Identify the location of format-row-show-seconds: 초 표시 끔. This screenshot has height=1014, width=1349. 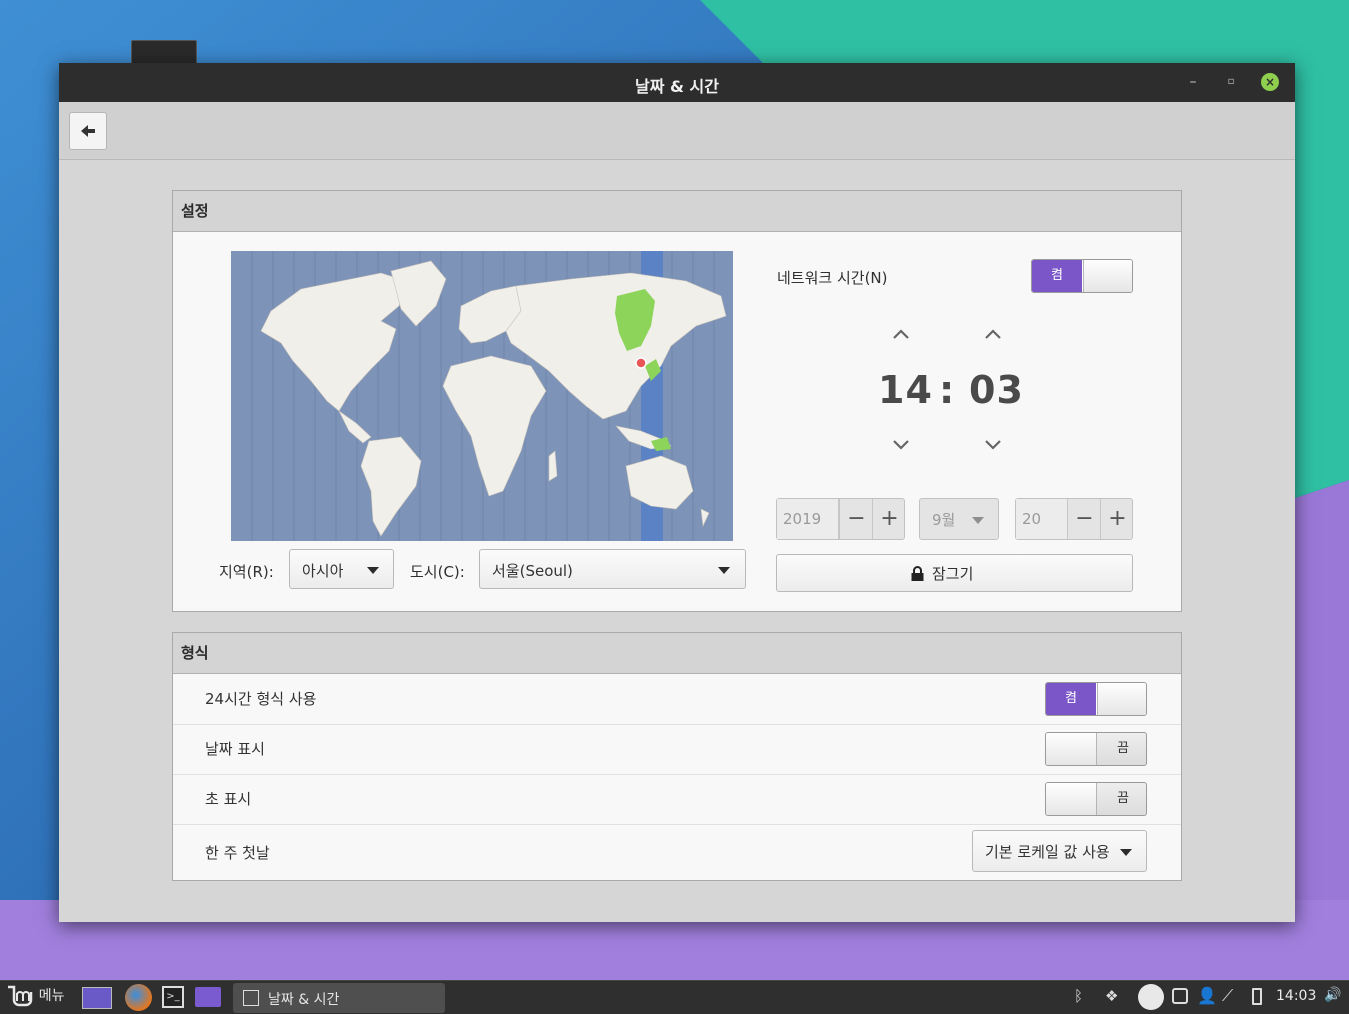
(677, 799).